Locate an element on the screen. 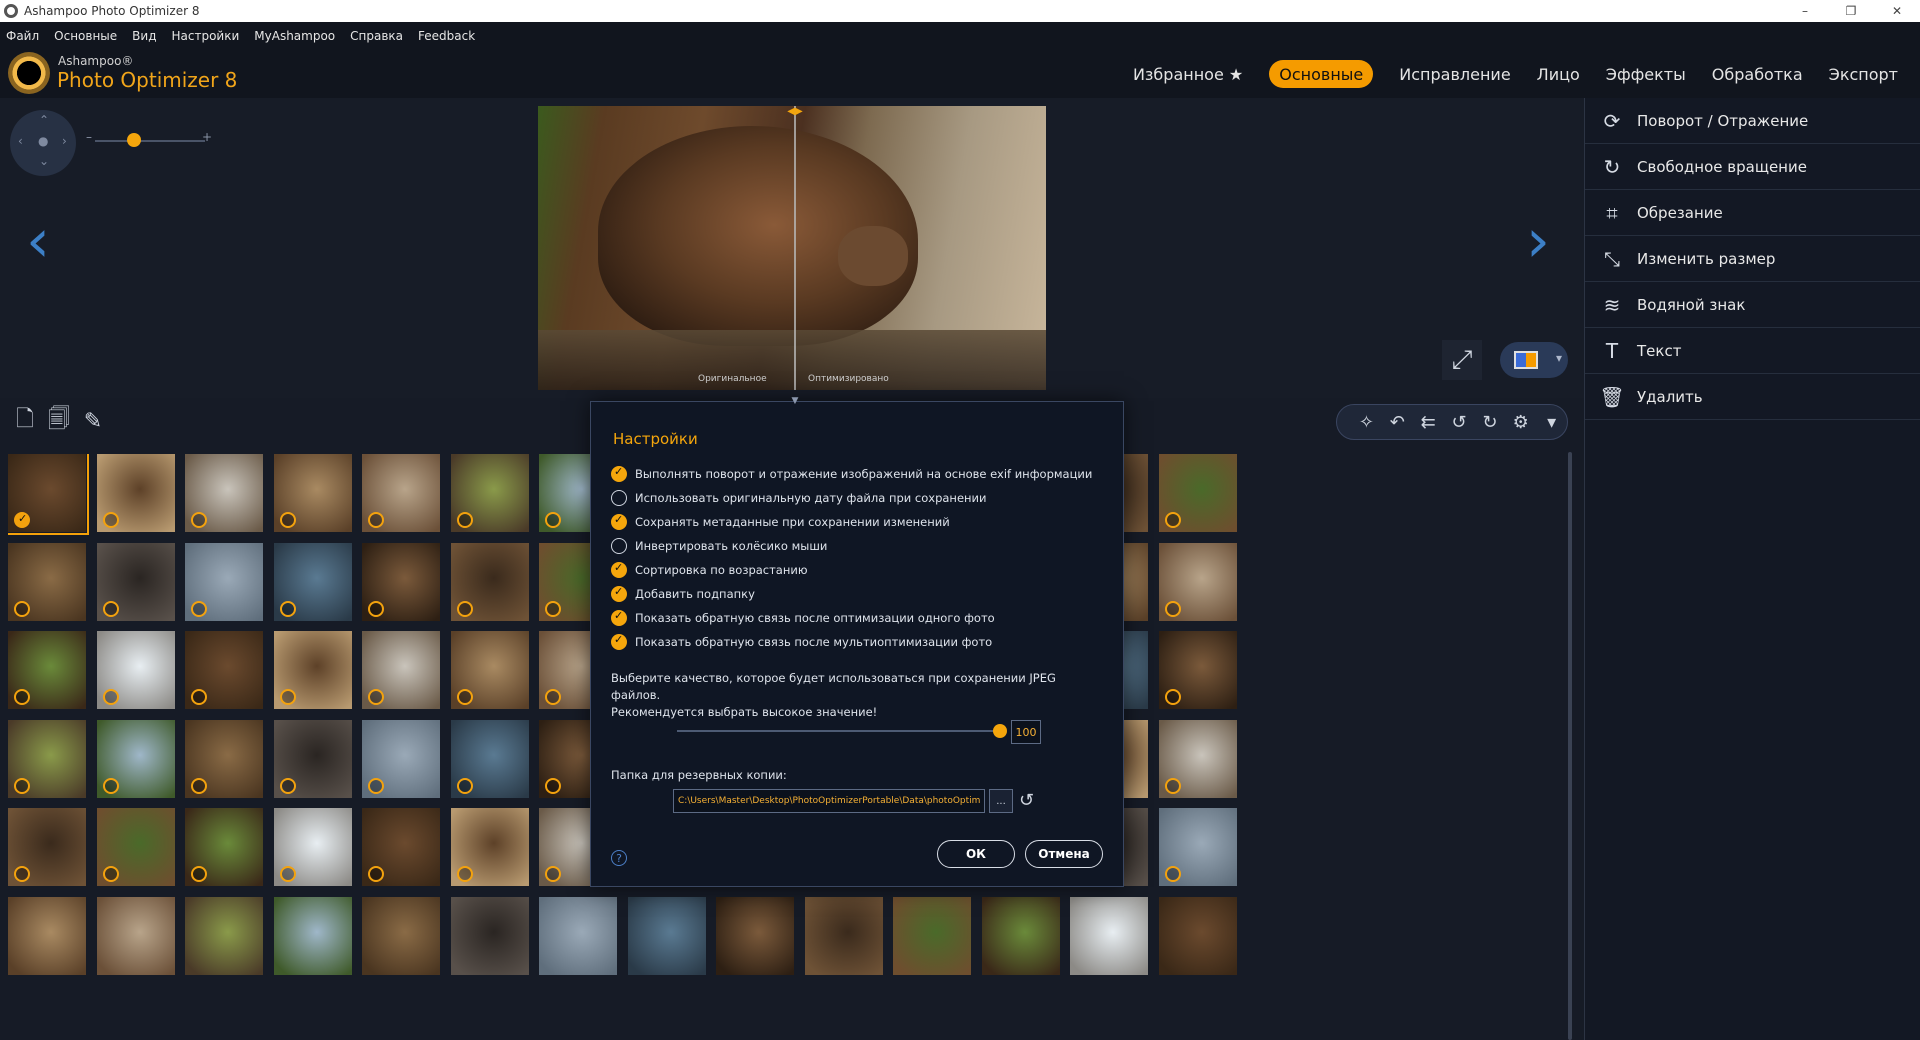 Image resolution: width=1920 pixels, height=1040 pixels. zoom-plus-icon: + is located at coordinates (207, 137).